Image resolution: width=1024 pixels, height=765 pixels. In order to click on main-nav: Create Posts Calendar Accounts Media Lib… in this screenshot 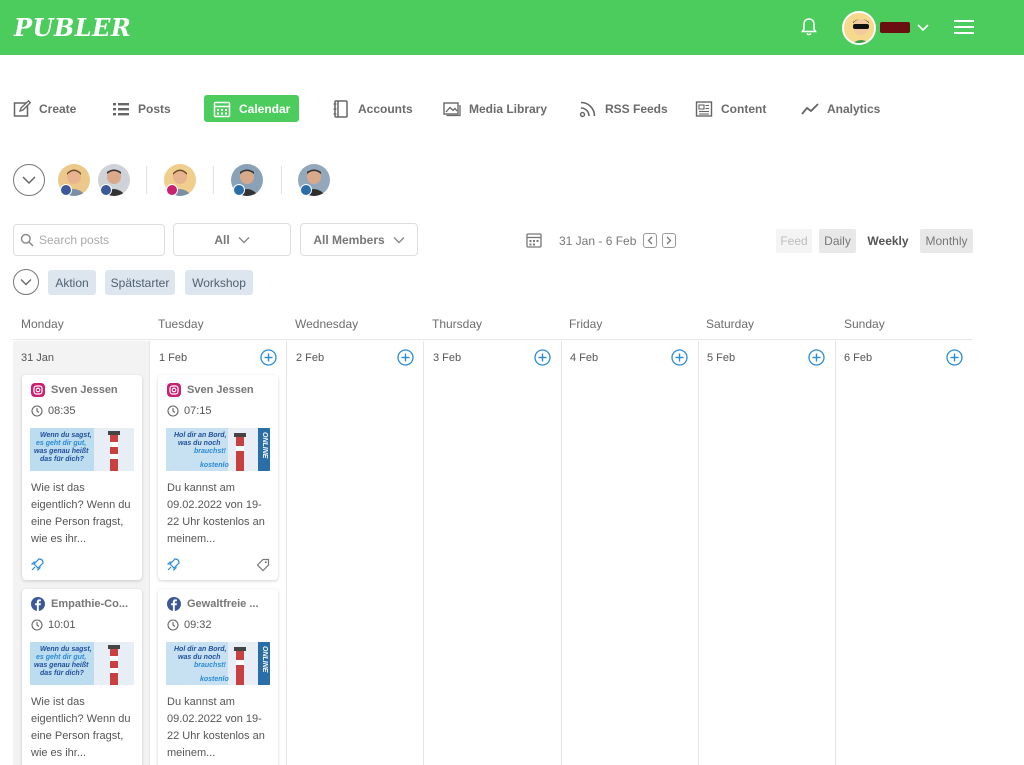, I will do `click(512, 110)`.